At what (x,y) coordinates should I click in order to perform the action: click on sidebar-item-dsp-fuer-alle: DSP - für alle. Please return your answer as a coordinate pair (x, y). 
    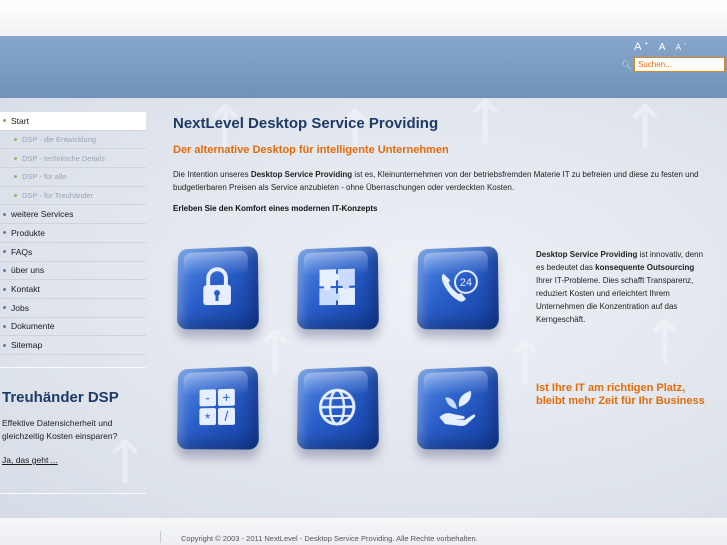
    Looking at the image, I should click on (73, 177).